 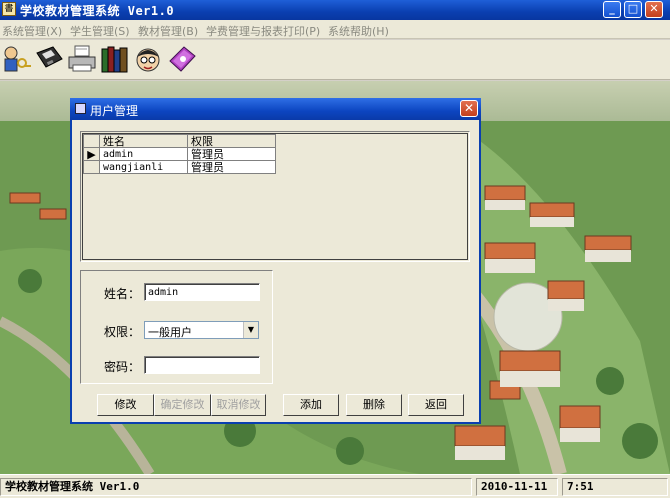 What do you see at coordinates (231, 141) in the screenshot?
I see `column-header-role: 权限` at bounding box center [231, 141].